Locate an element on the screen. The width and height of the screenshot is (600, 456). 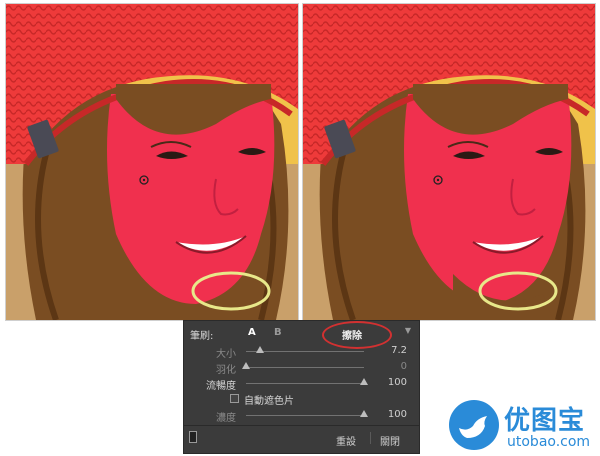
flow-row: 流暢度 100 is located at coordinates (301, 383).